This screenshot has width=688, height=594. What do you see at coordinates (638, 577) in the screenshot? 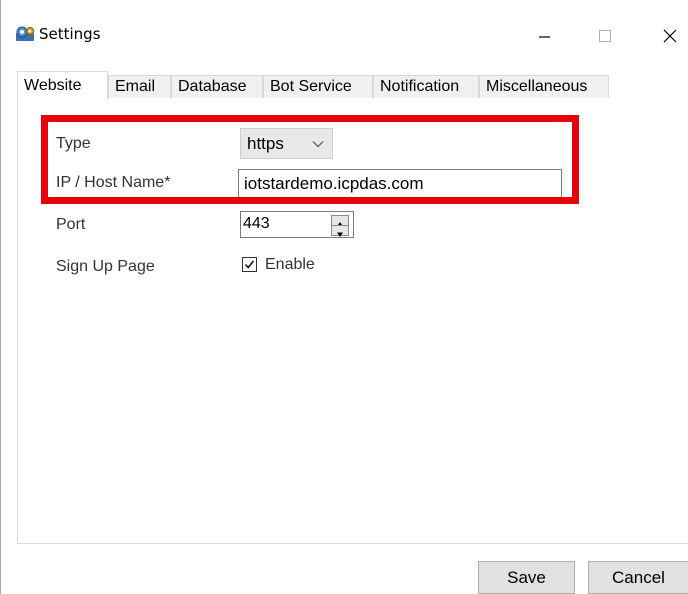
I see `cancel-button: Cancel` at bounding box center [638, 577].